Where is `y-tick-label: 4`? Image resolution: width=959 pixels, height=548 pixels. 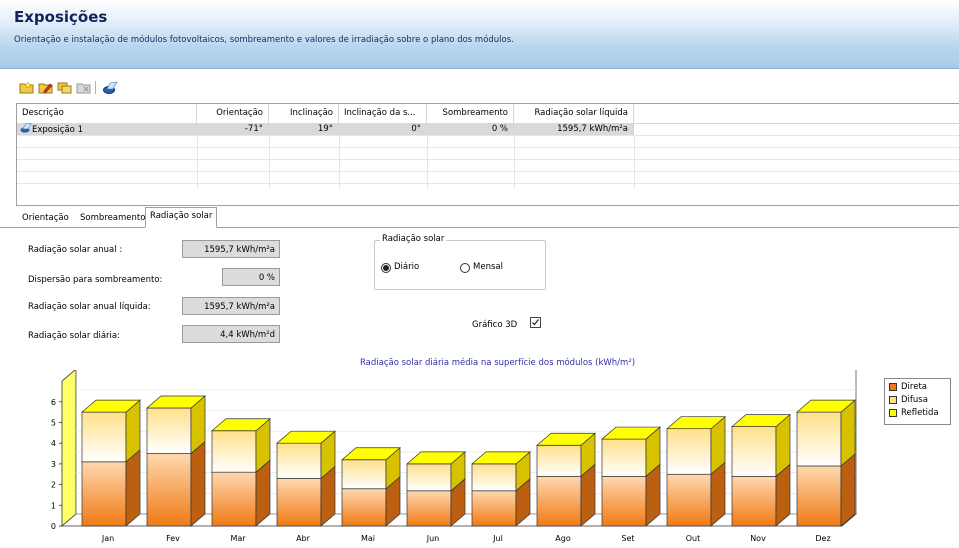 y-tick-label: 4 is located at coordinates (53, 443).